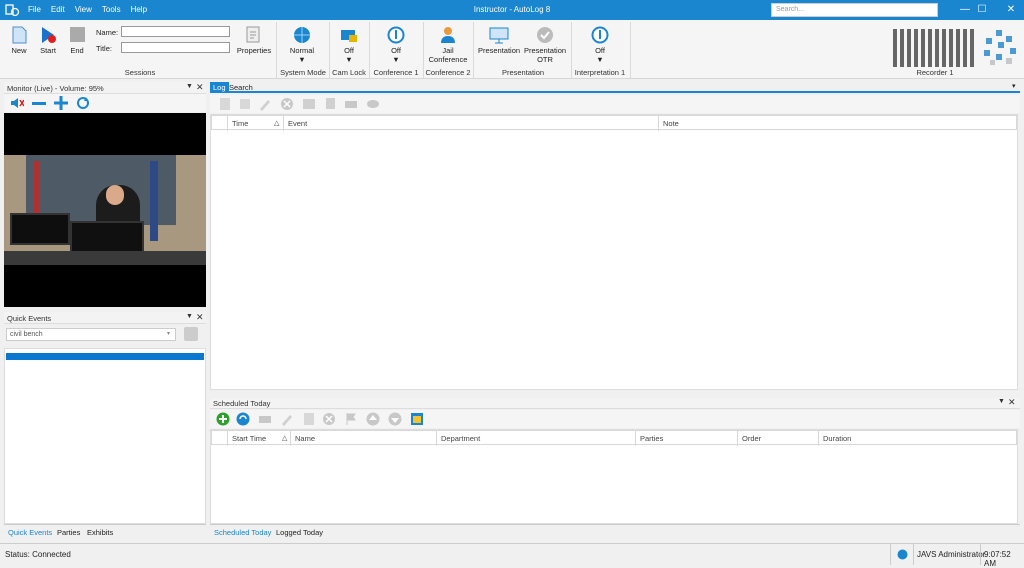  What do you see at coordinates (105, 103) in the screenshot?
I see `monitor-toolbar` at bounding box center [105, 103].